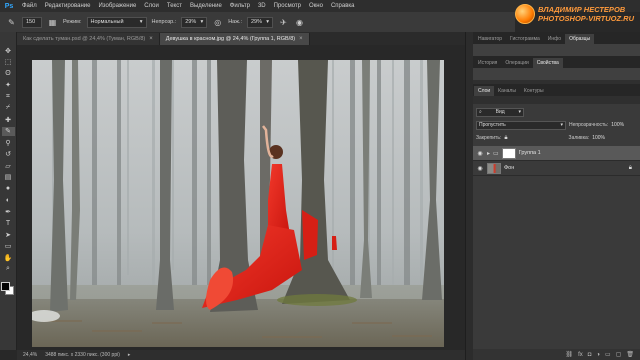  I want to click on foreground-color, so click(5, 286).